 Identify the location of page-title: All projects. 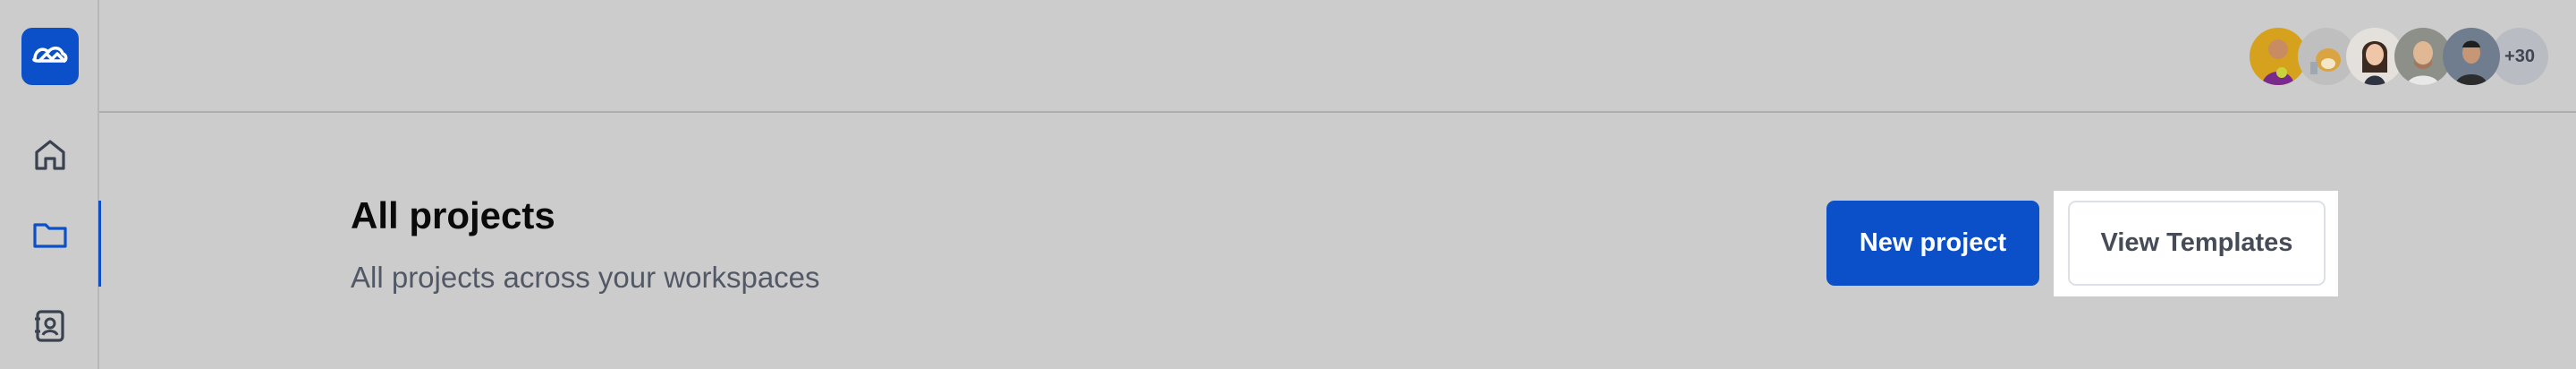
(453, 215).